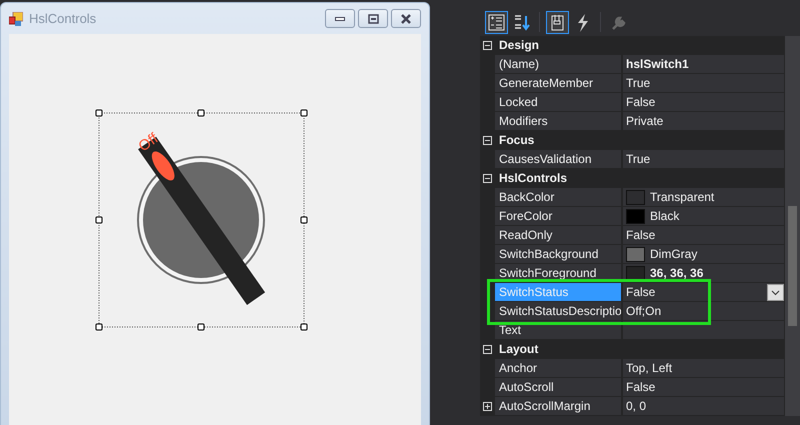 Image resolution: width=800 pixels, height=425 pixels. I want to click on chevron-down-icon, so click(775, 293).